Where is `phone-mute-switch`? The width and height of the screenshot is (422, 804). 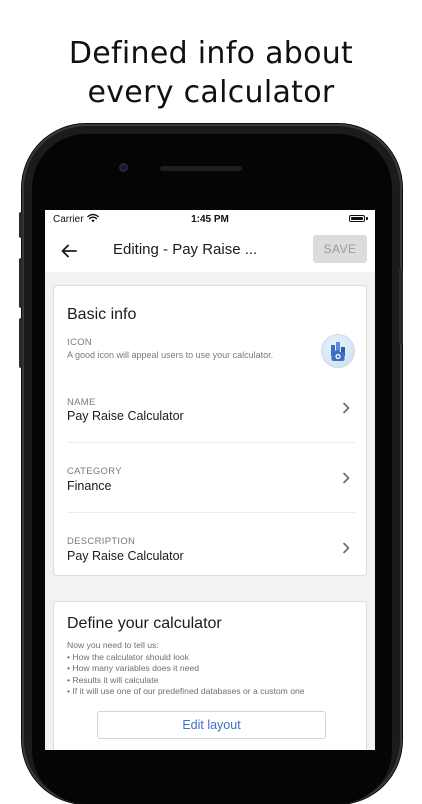
phone-mute-switch is located at coordinates (21, 225).